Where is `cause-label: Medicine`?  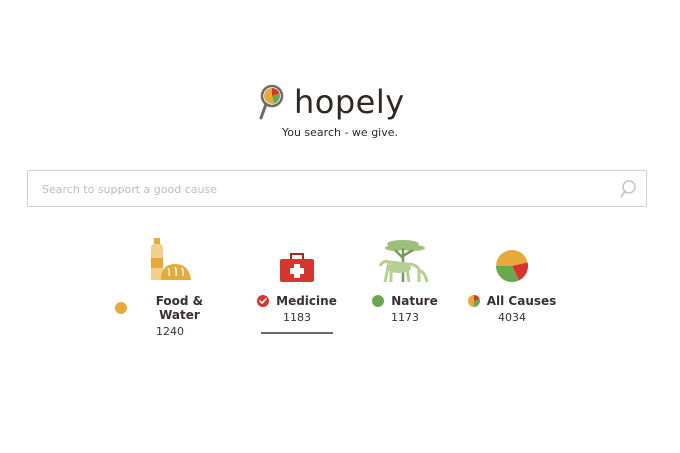
cause-label: Medicine is located at coordinates (306, 301).